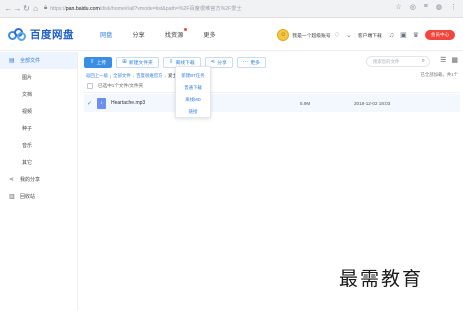  What do you see at coordinates (337, 35) in the screenshot?
I see `vip-diamond-icon: ♢` at bounding box center [337, 35].